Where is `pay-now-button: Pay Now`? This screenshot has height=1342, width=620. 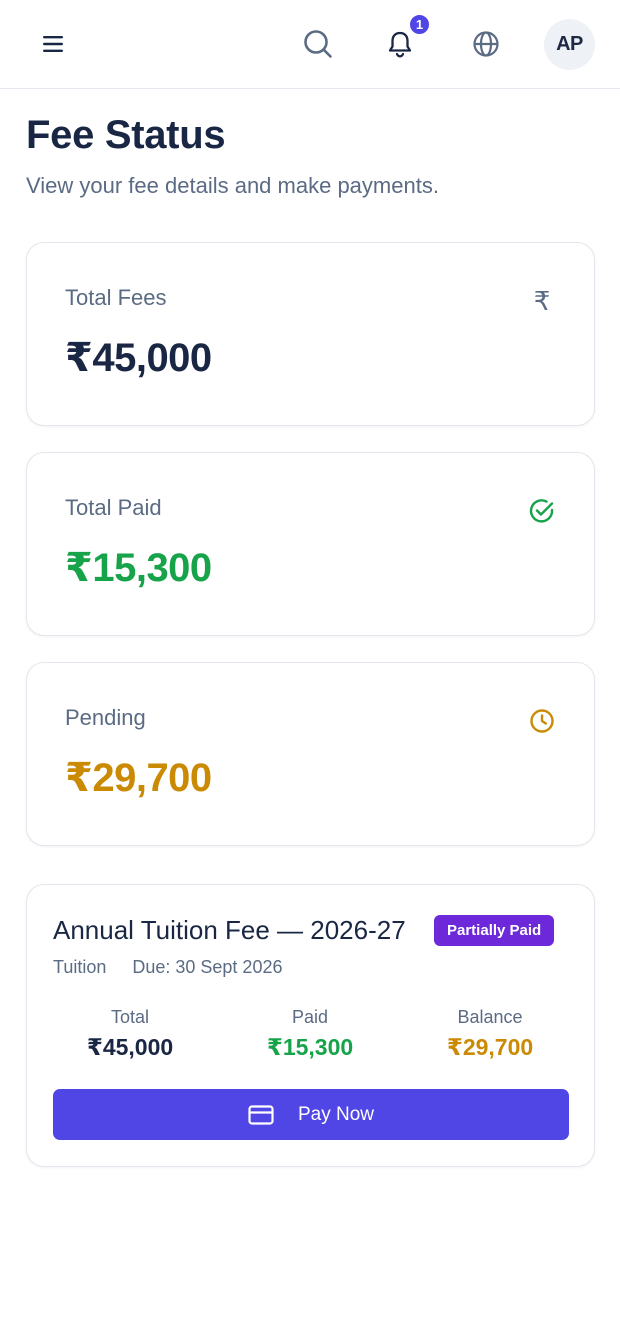 pay-now-button: Pay Now is located at coordinates (311, 1114).